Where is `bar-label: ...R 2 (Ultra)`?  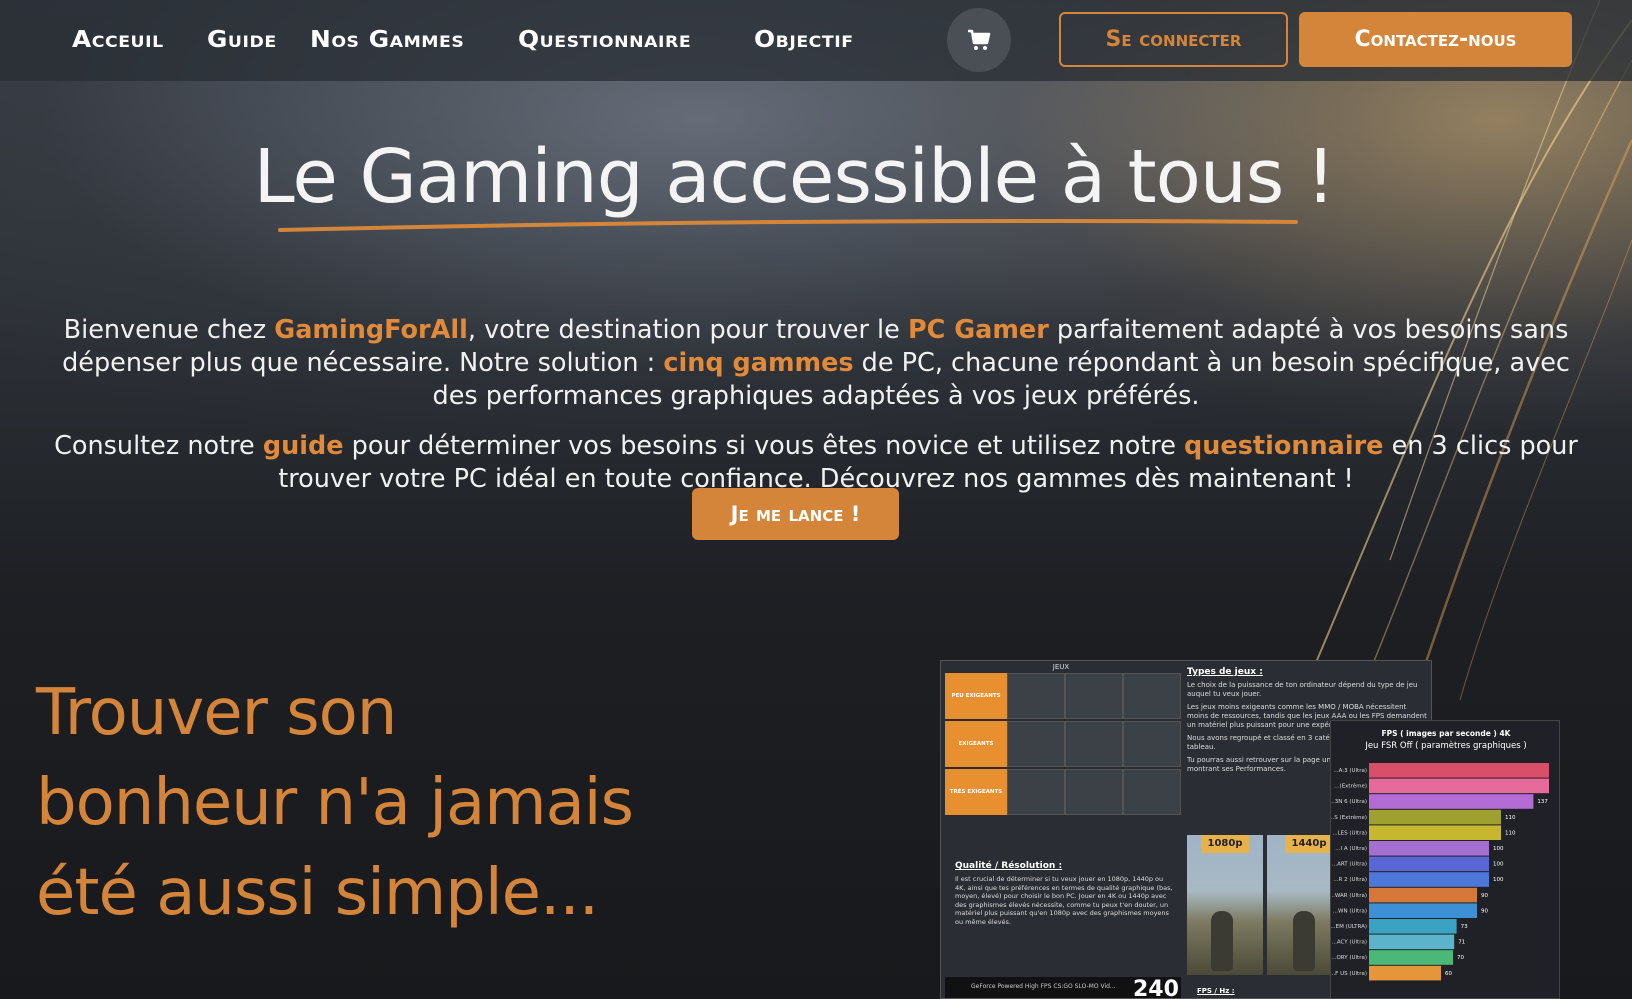
bar-label: ...R 2 (Ultra) is located at coordinates (1350, 880).